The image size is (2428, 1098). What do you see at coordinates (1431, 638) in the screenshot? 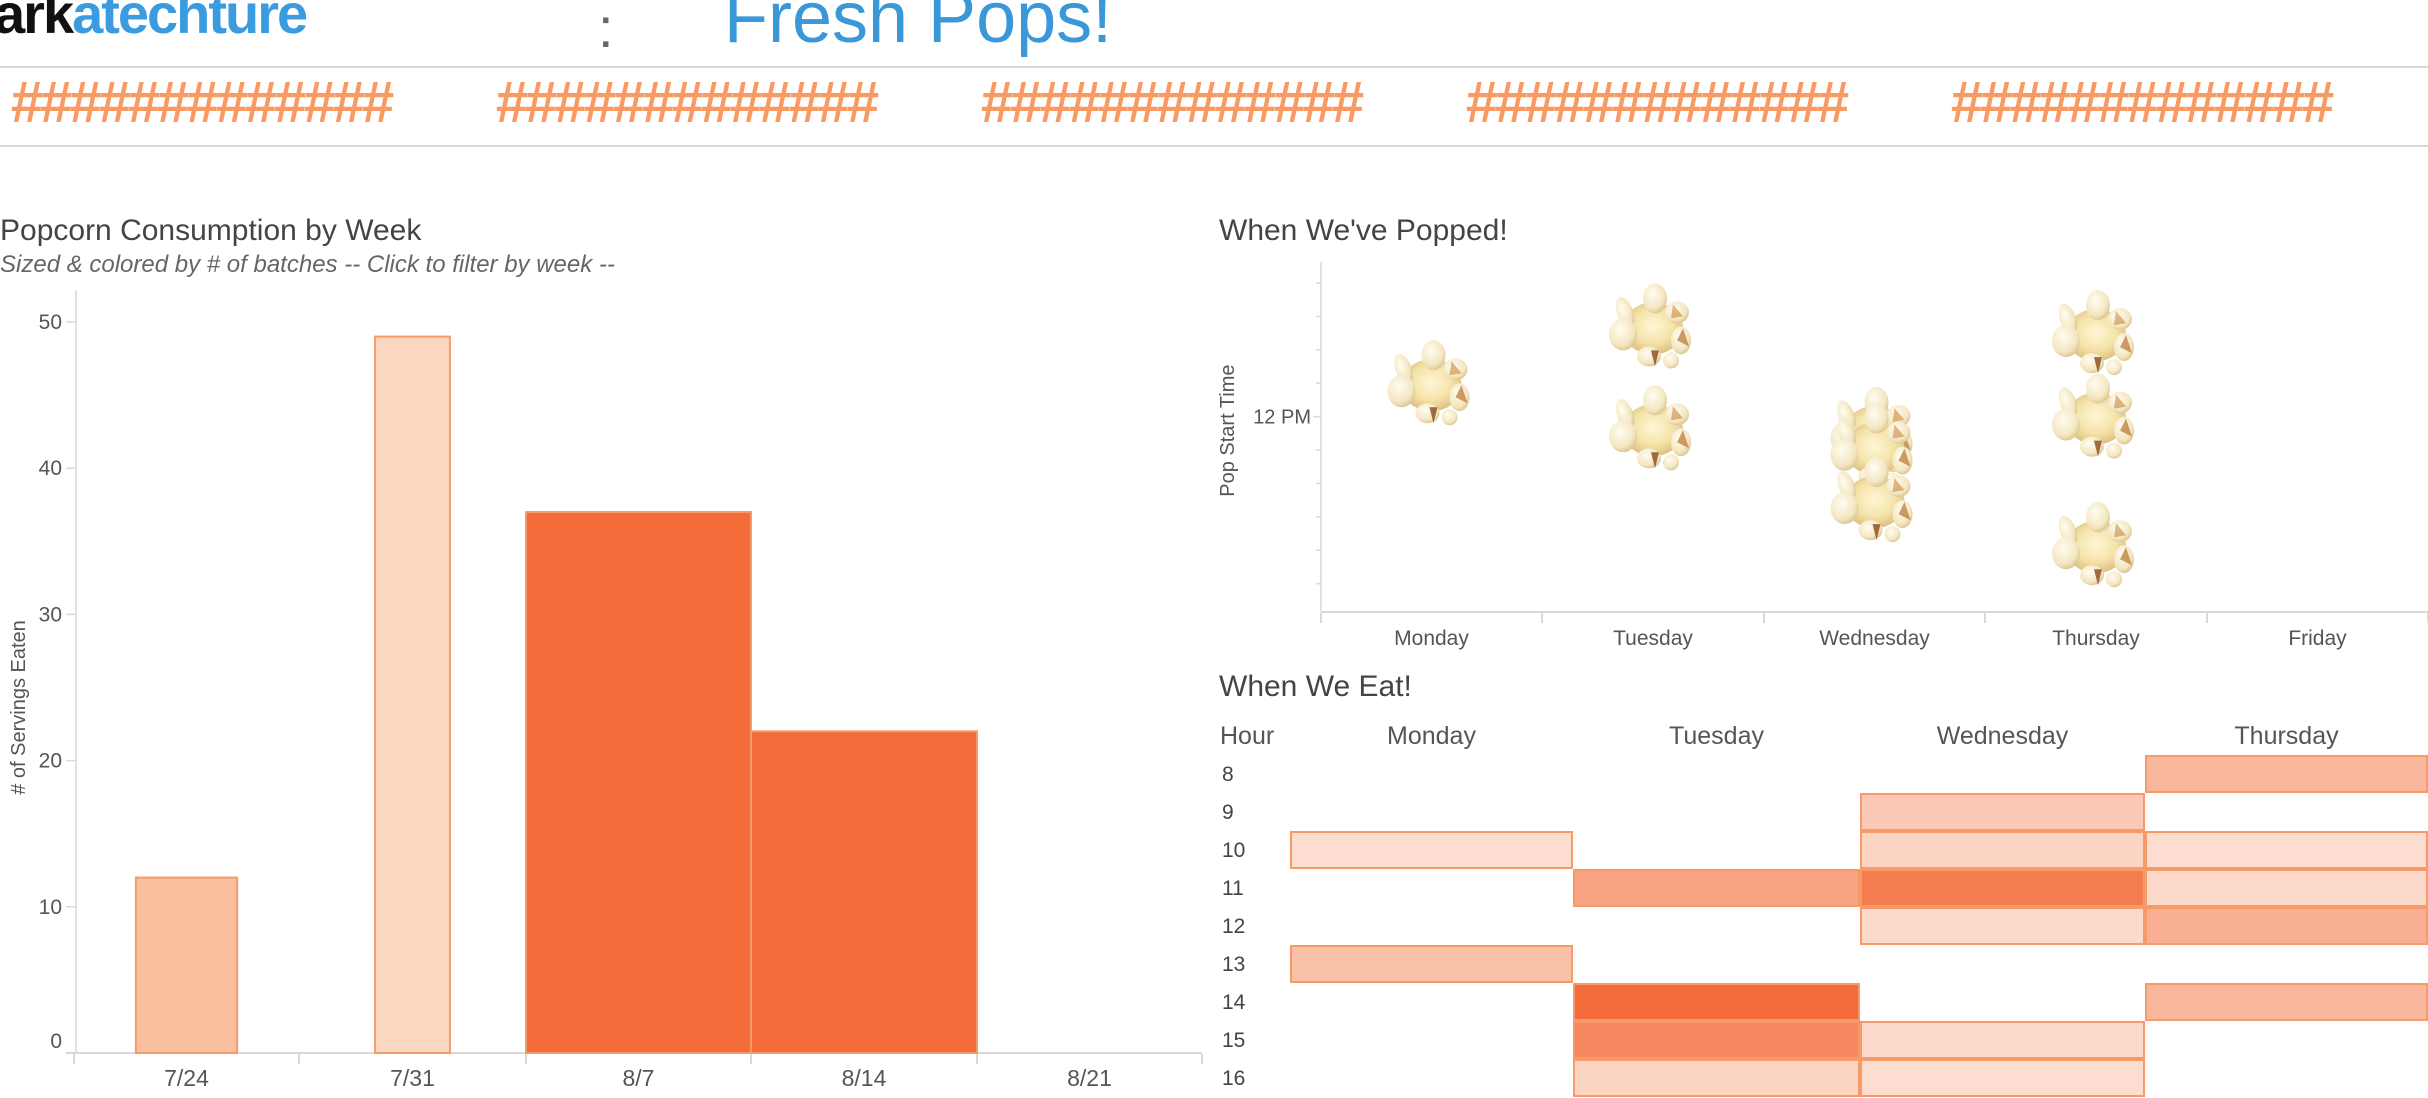
I see `x-tick-label: Monday` at bounding box center [1431, 638].